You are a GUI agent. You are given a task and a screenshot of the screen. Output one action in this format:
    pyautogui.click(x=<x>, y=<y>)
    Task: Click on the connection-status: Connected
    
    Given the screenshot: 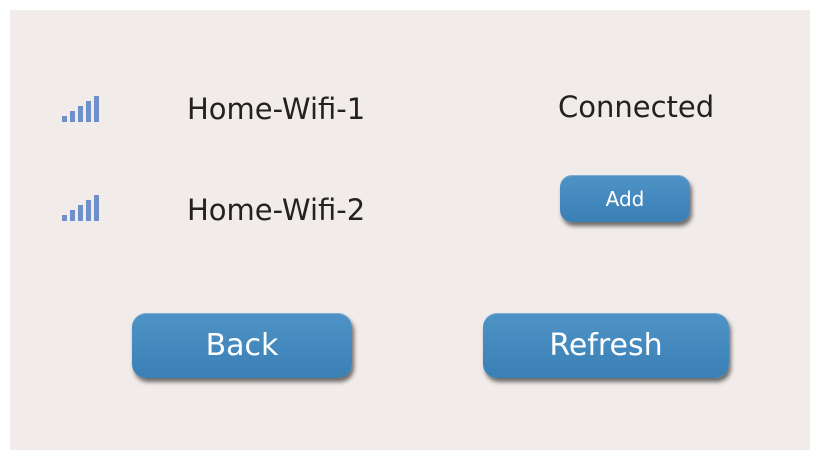 What is the action you would take?
    pyautogui.click(x=636, y=107)
    